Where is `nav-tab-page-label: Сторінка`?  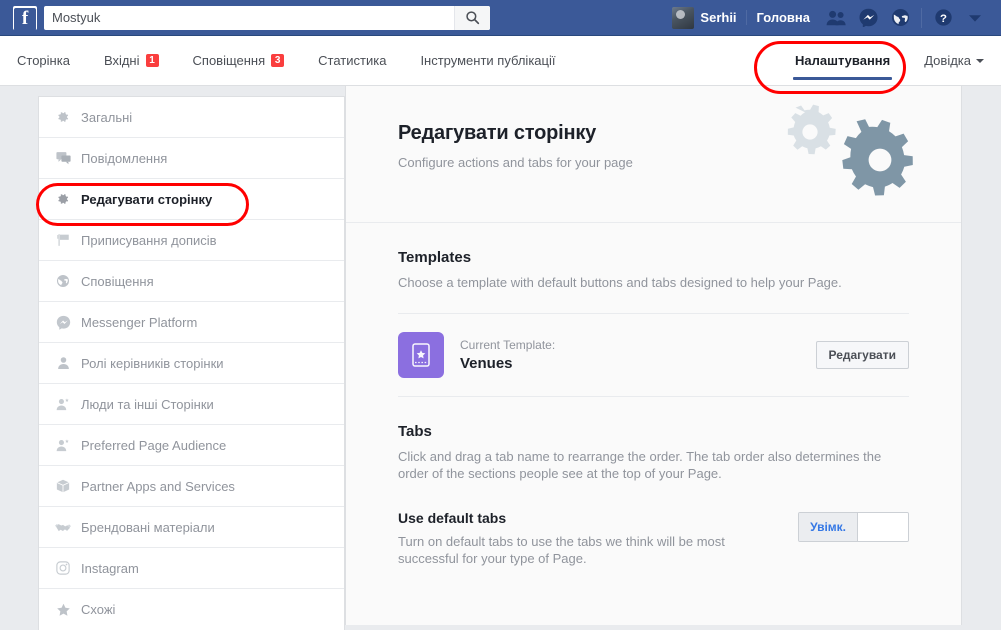 nav-tab-page-label: Сторінка is located at coordinates (43, 60).